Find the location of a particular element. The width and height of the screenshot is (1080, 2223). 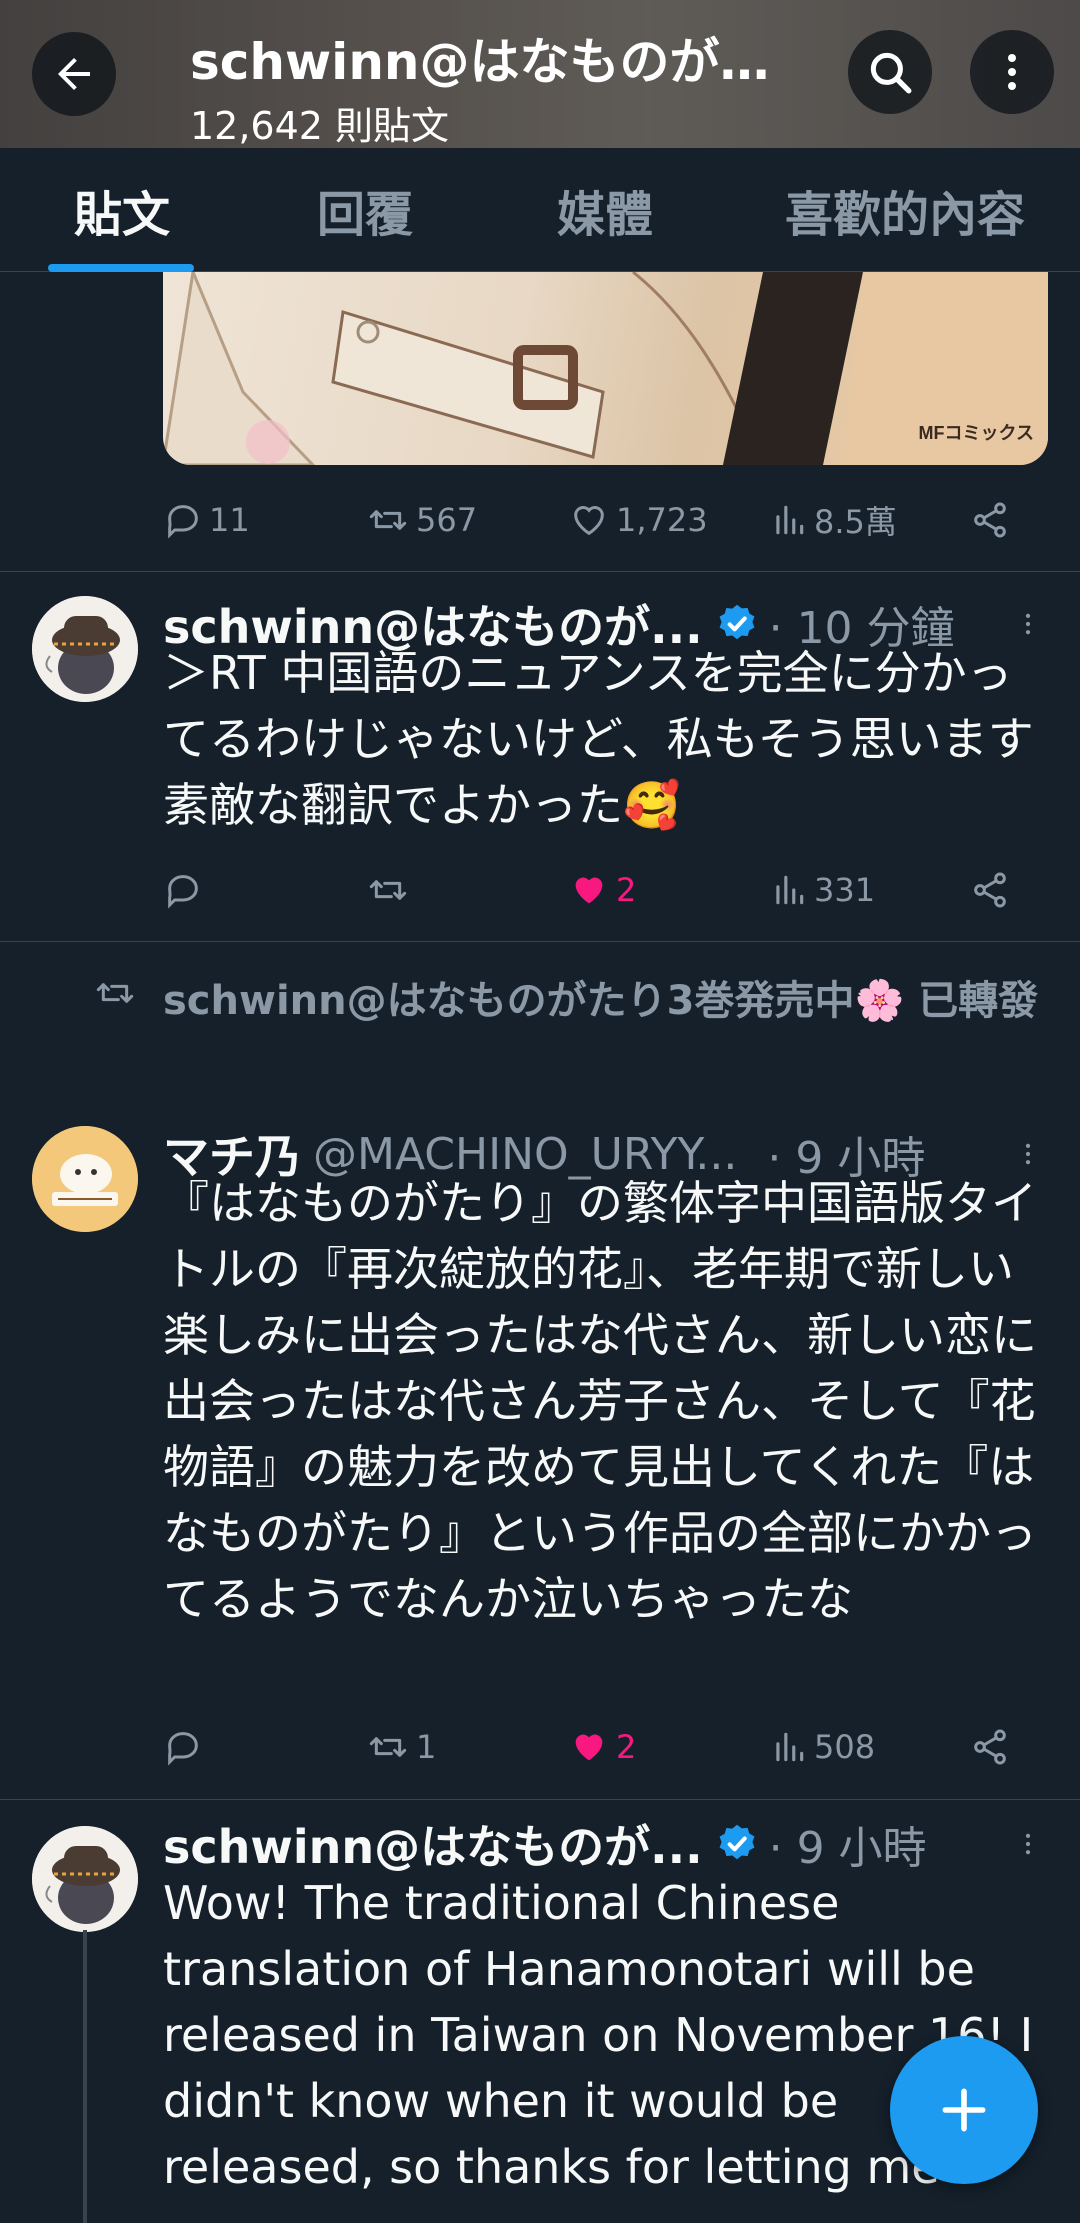

manga-illustration is located at coordinates (605, 368).